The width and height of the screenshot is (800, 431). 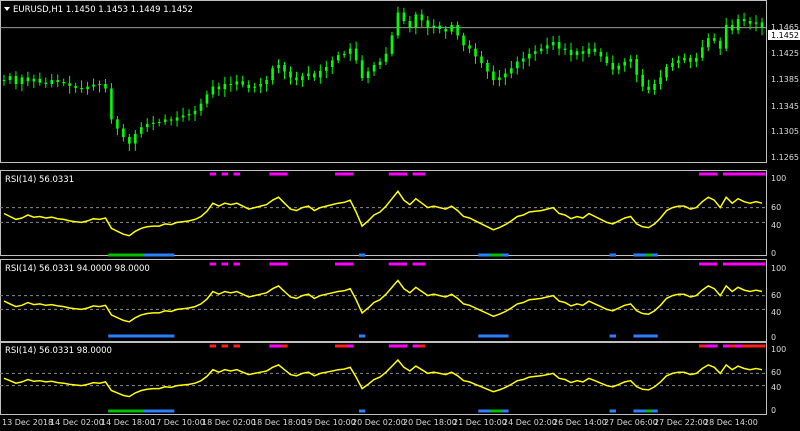 I want to click on rsi-tick: 0, so click(x=773, y=253).